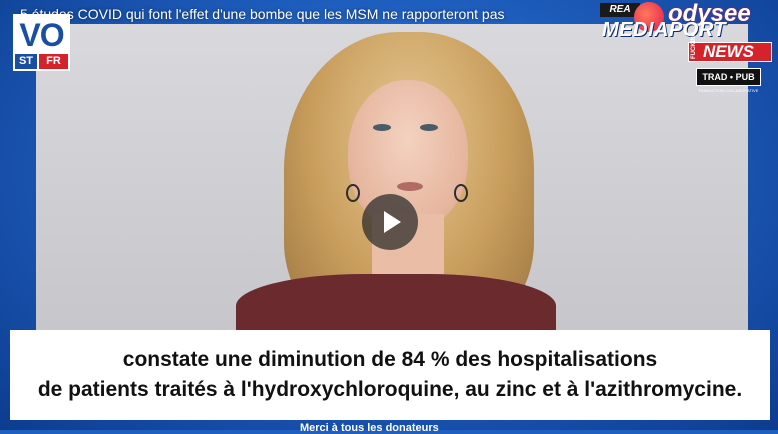 This screenshot has height=434, width=778. I want to click on vo-logo-text: VO, so click(41, 35).